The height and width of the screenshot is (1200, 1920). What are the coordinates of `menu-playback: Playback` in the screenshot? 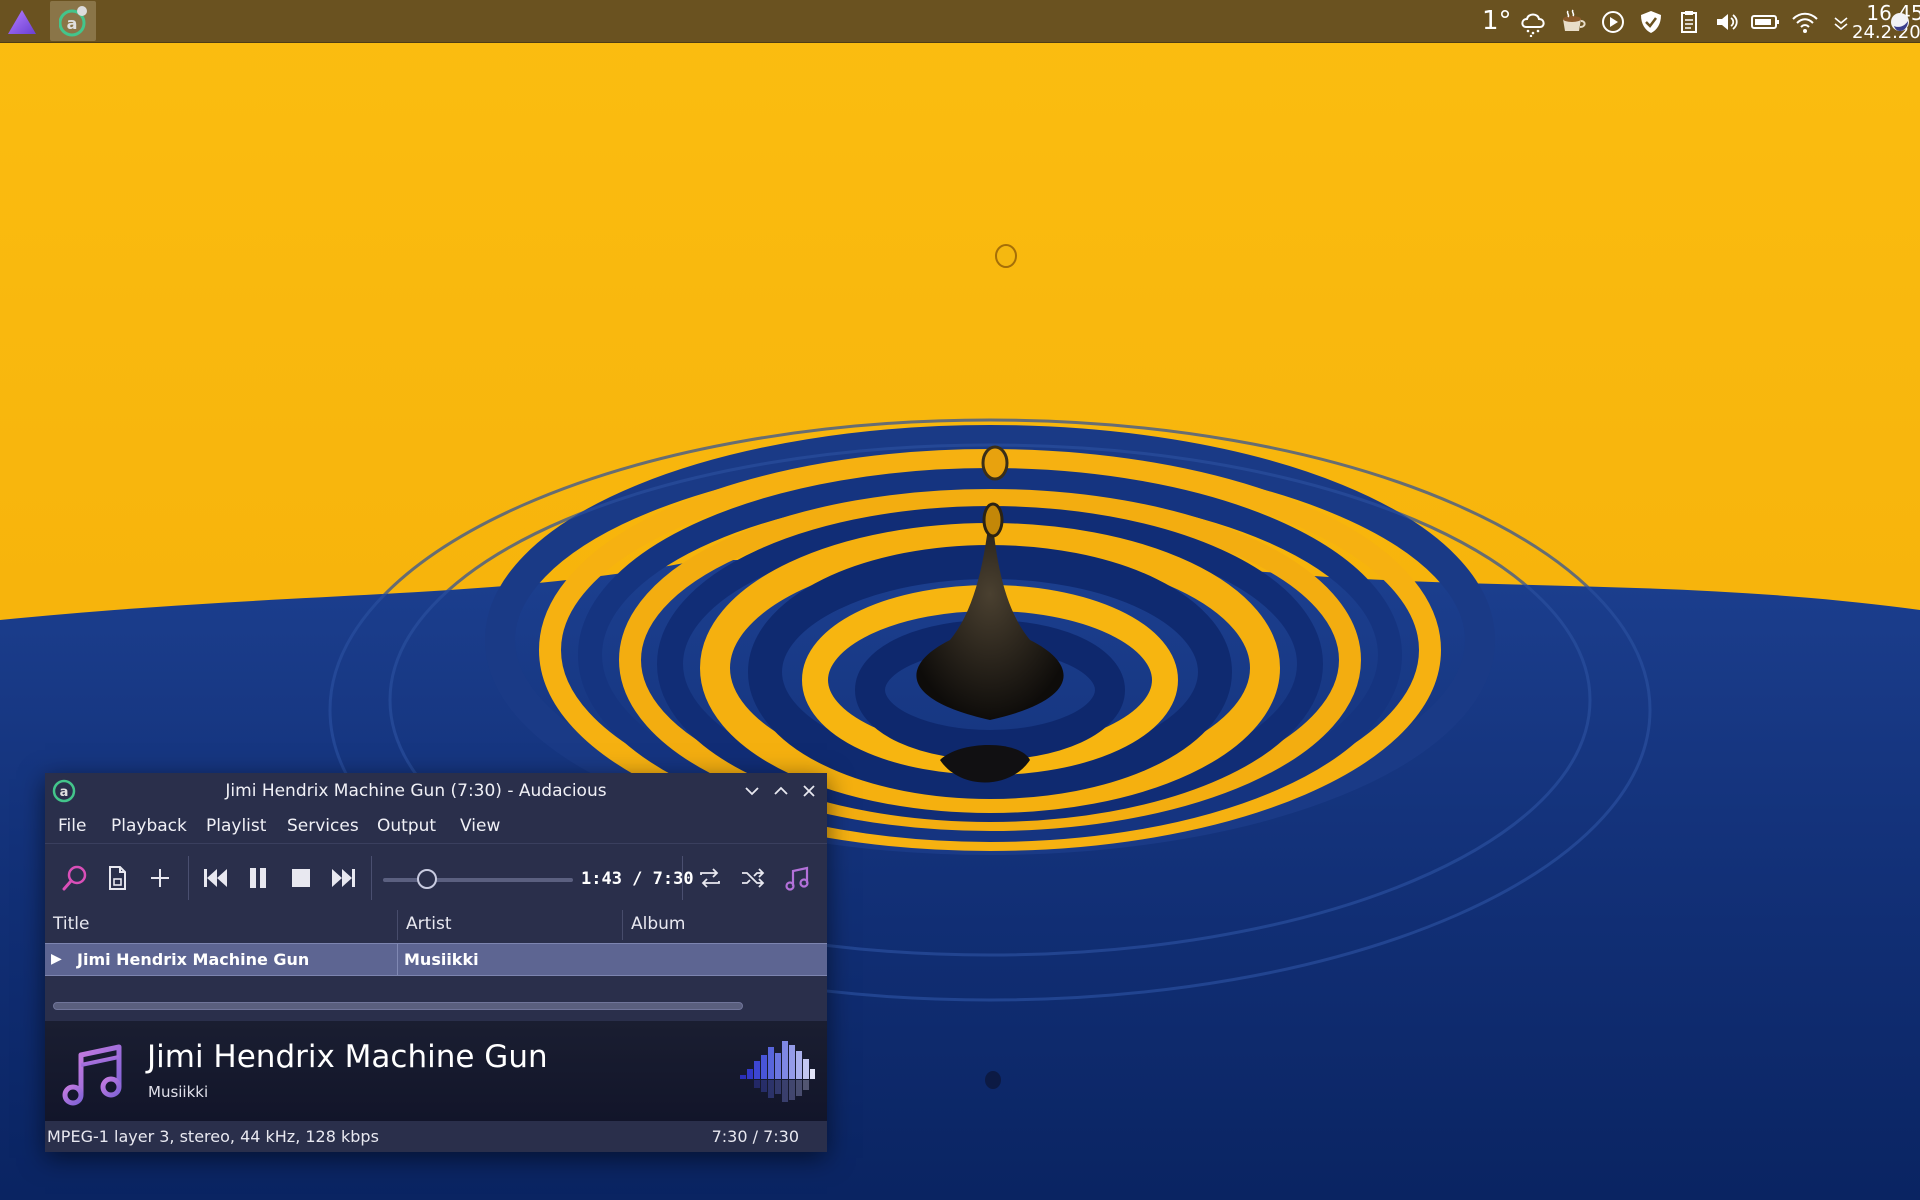 It's located at (149, 826).